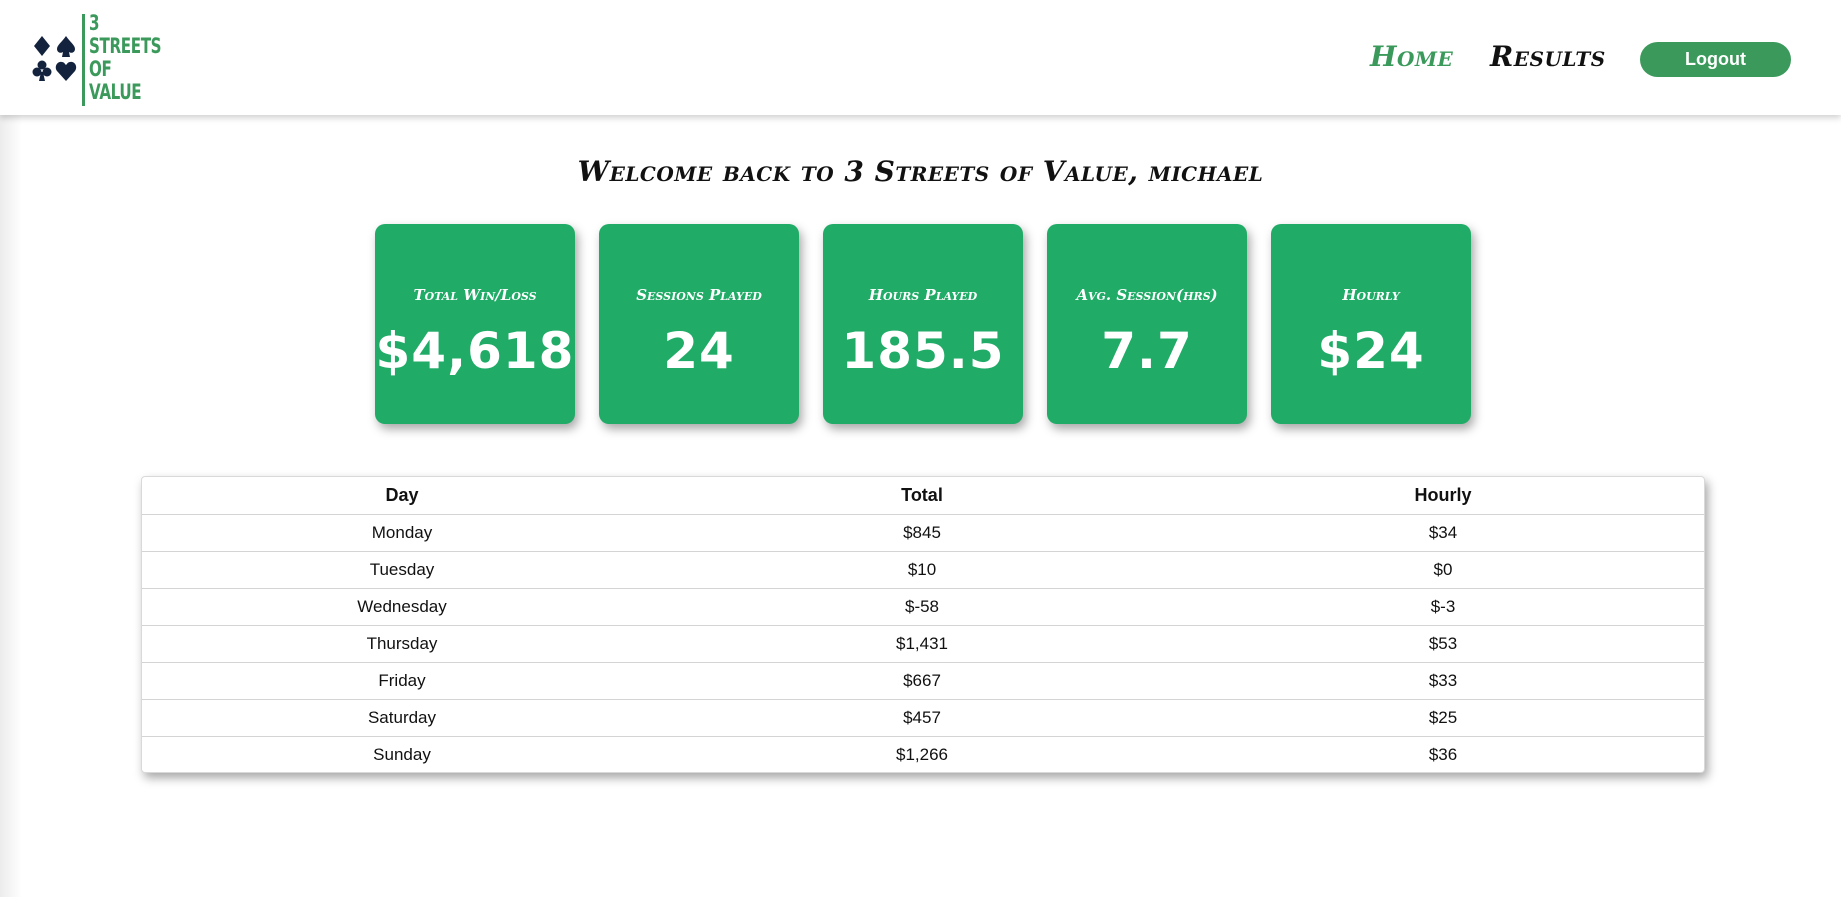 This screenshot has height=897, width=1841. I want to click on cell-total: $667, so click(922, 680).